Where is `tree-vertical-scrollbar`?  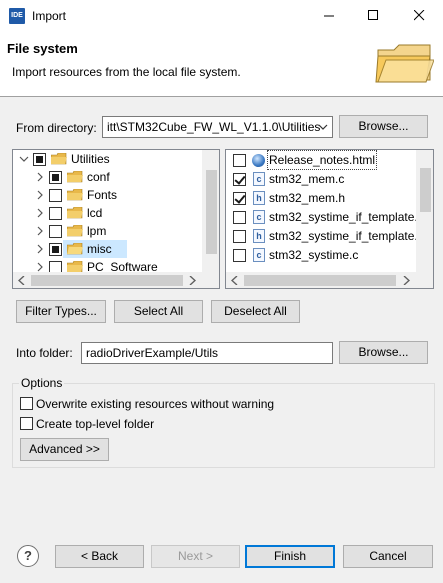 tree-vertical-scrollbar is located at coordinates (210, 211).